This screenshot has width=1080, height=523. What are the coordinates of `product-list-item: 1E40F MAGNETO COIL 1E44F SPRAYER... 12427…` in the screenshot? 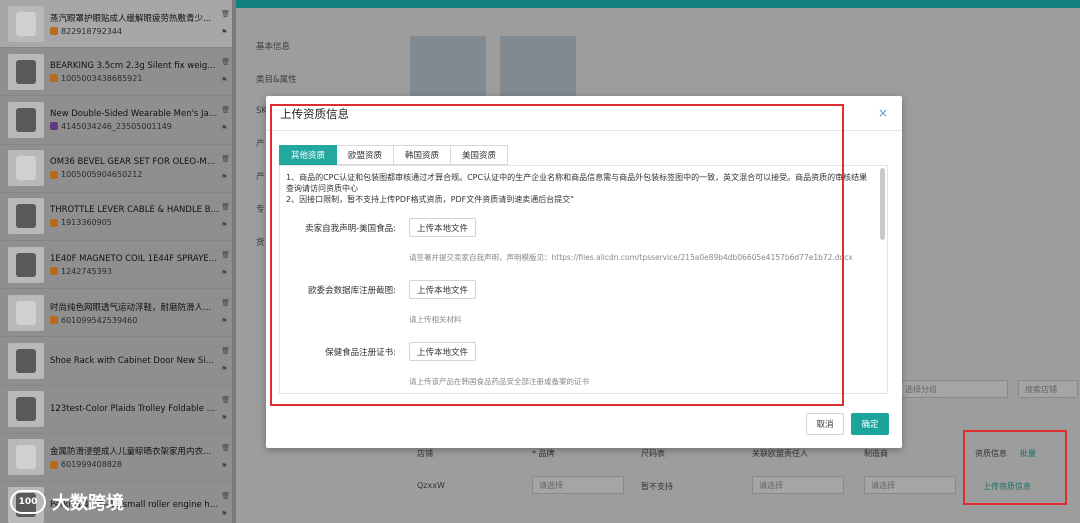 It's located at (118, 265).